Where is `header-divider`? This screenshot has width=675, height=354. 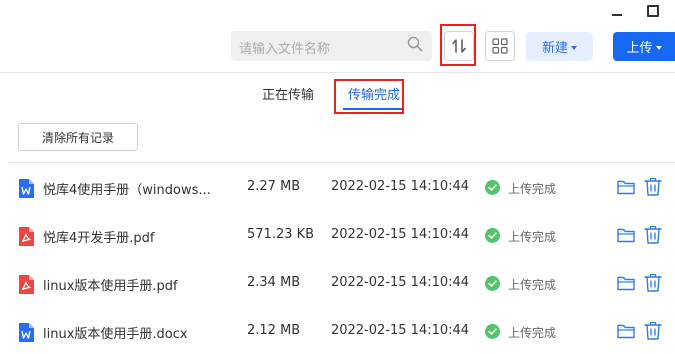
header-divider is located at coordinates (337, 72).